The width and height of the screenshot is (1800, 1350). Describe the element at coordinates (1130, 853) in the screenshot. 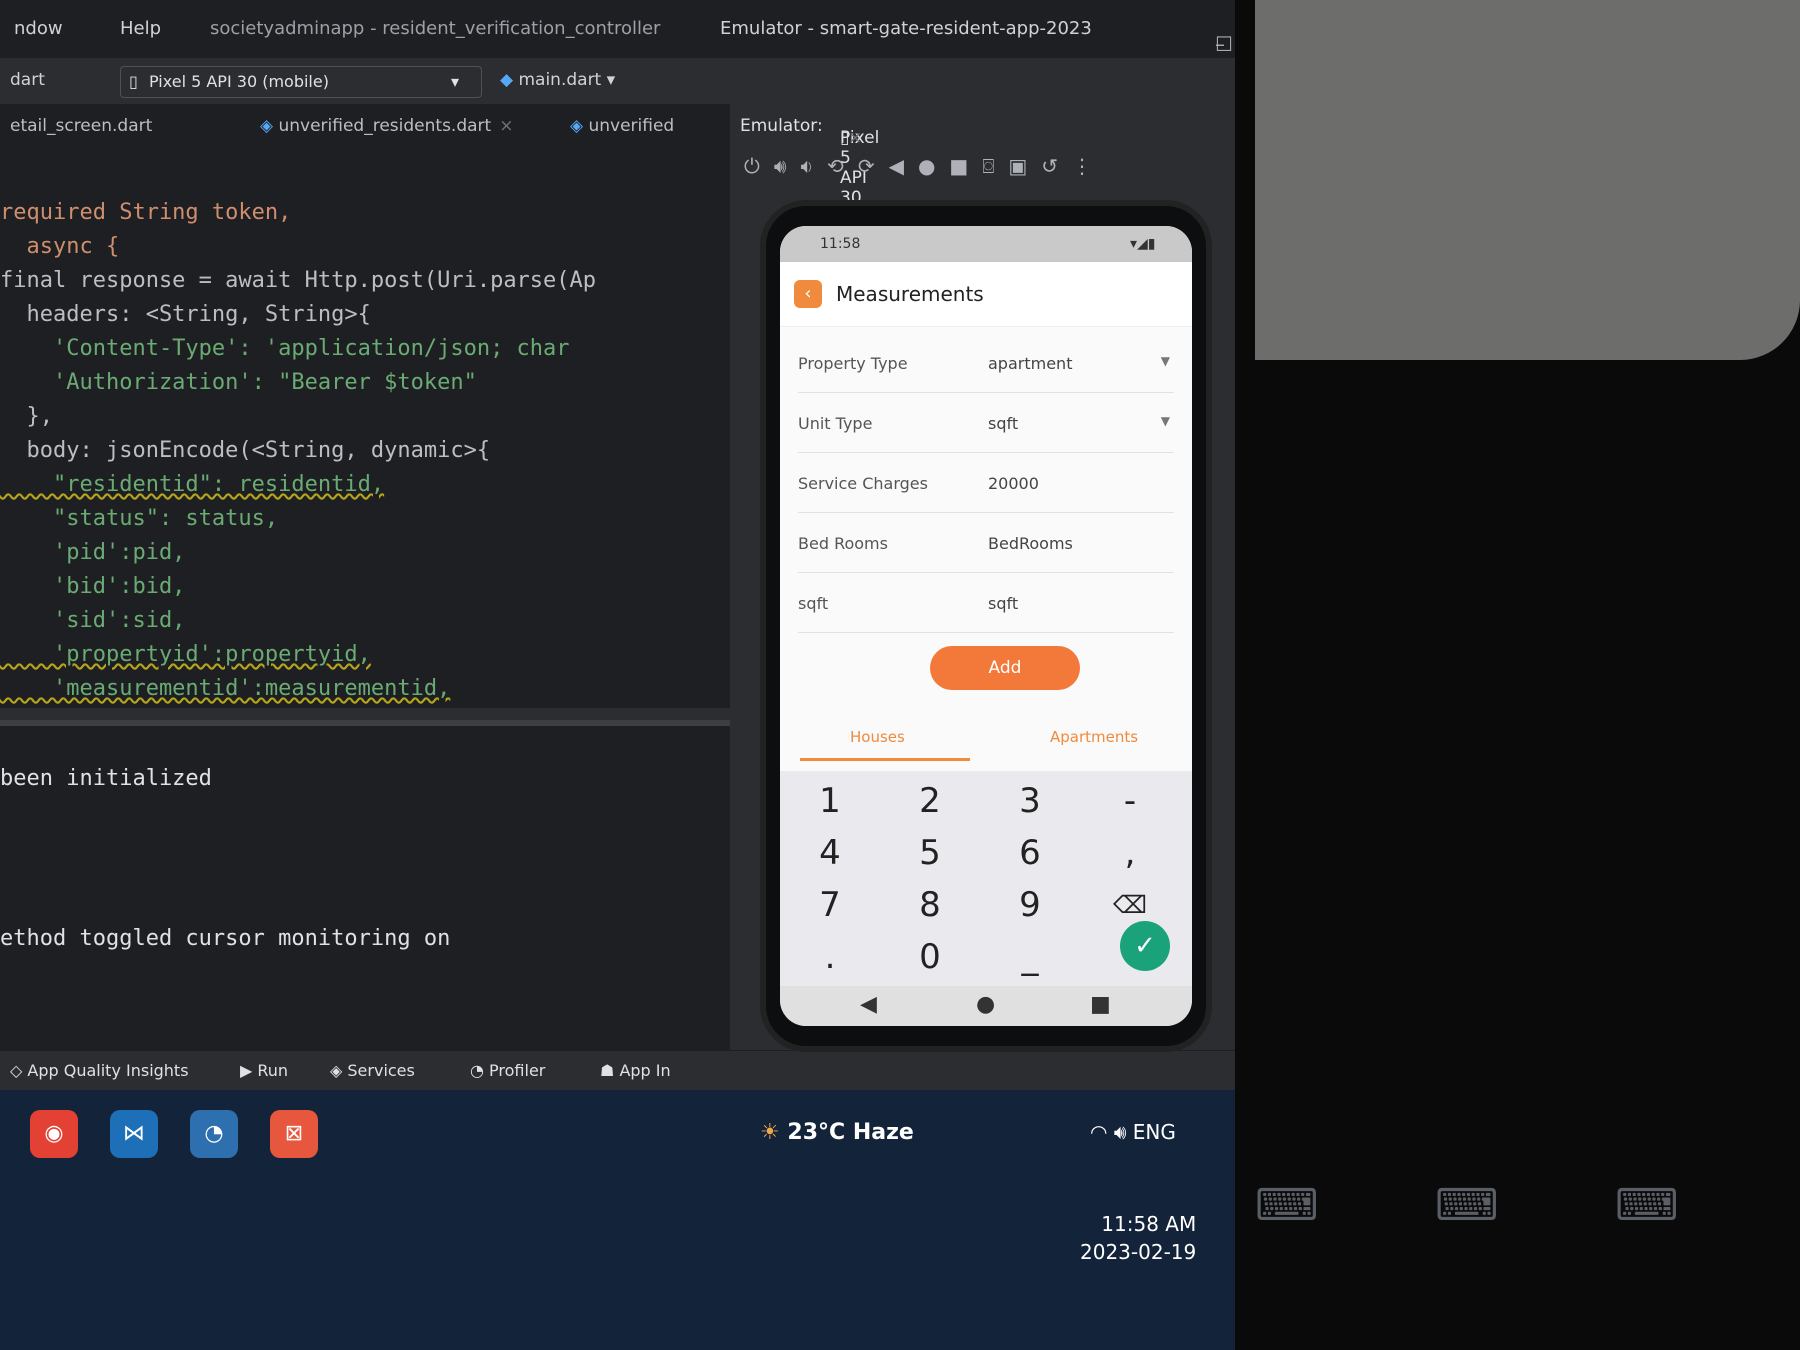

I see `key-comma: ,` at that location.